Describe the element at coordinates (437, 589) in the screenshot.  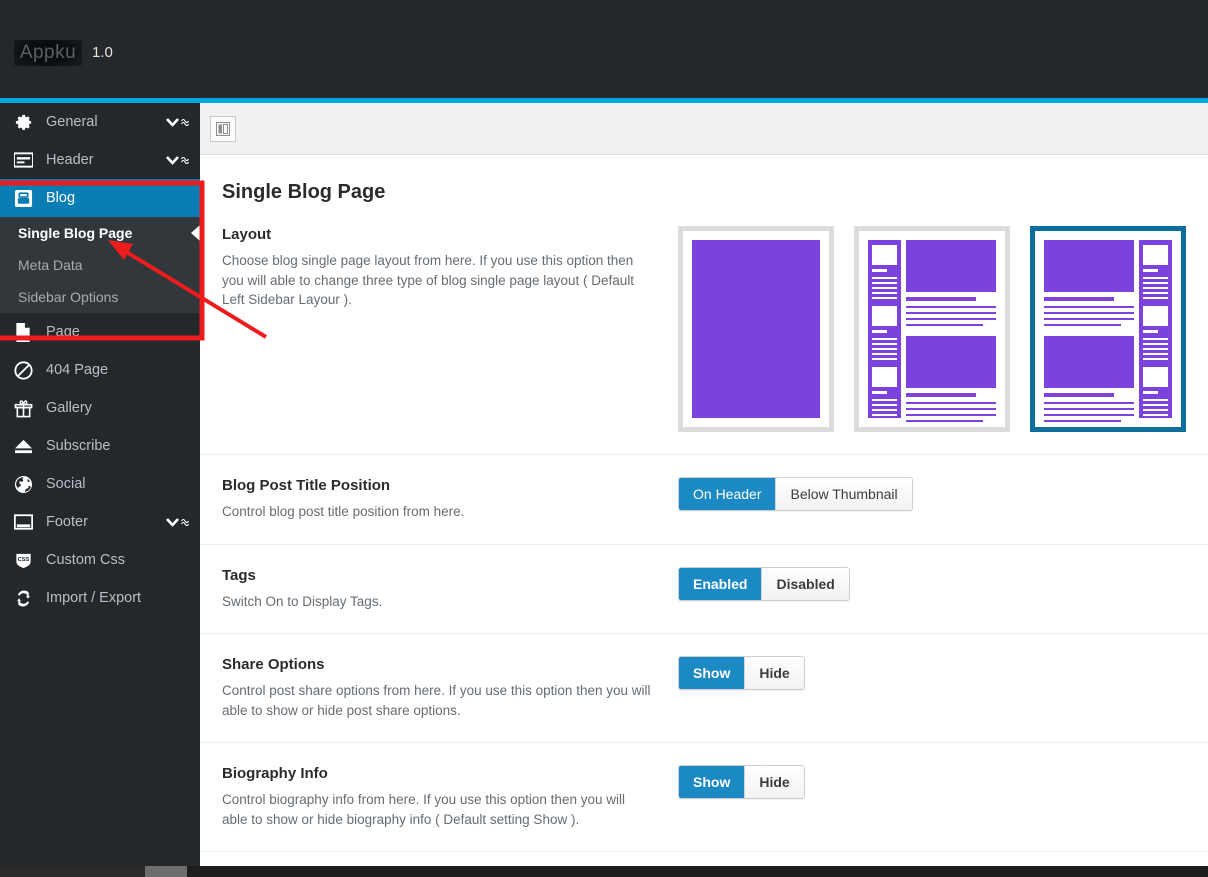
I see `setting-info: Tags Switch On to Display Tags.` at that location.